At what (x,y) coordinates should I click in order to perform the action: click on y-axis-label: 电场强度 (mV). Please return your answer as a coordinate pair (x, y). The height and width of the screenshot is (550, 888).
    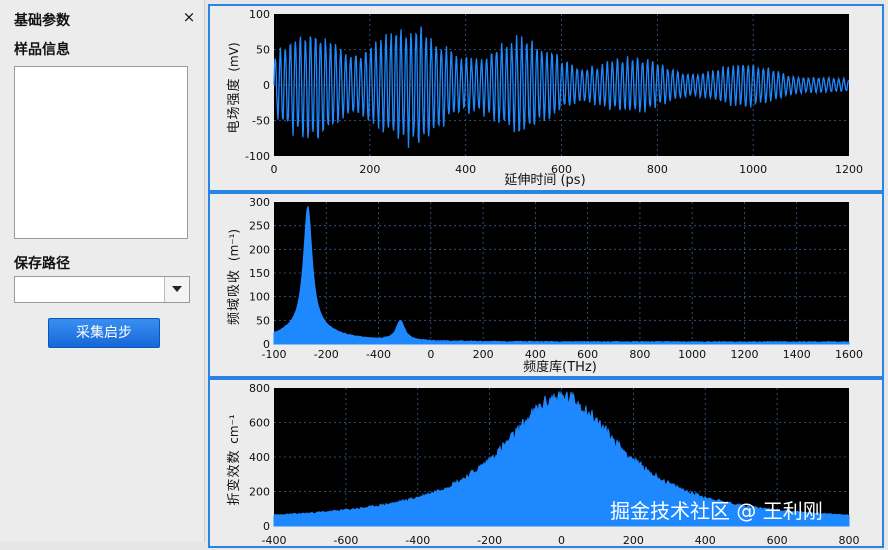
    Looking at the image, I should click on (234, 87).